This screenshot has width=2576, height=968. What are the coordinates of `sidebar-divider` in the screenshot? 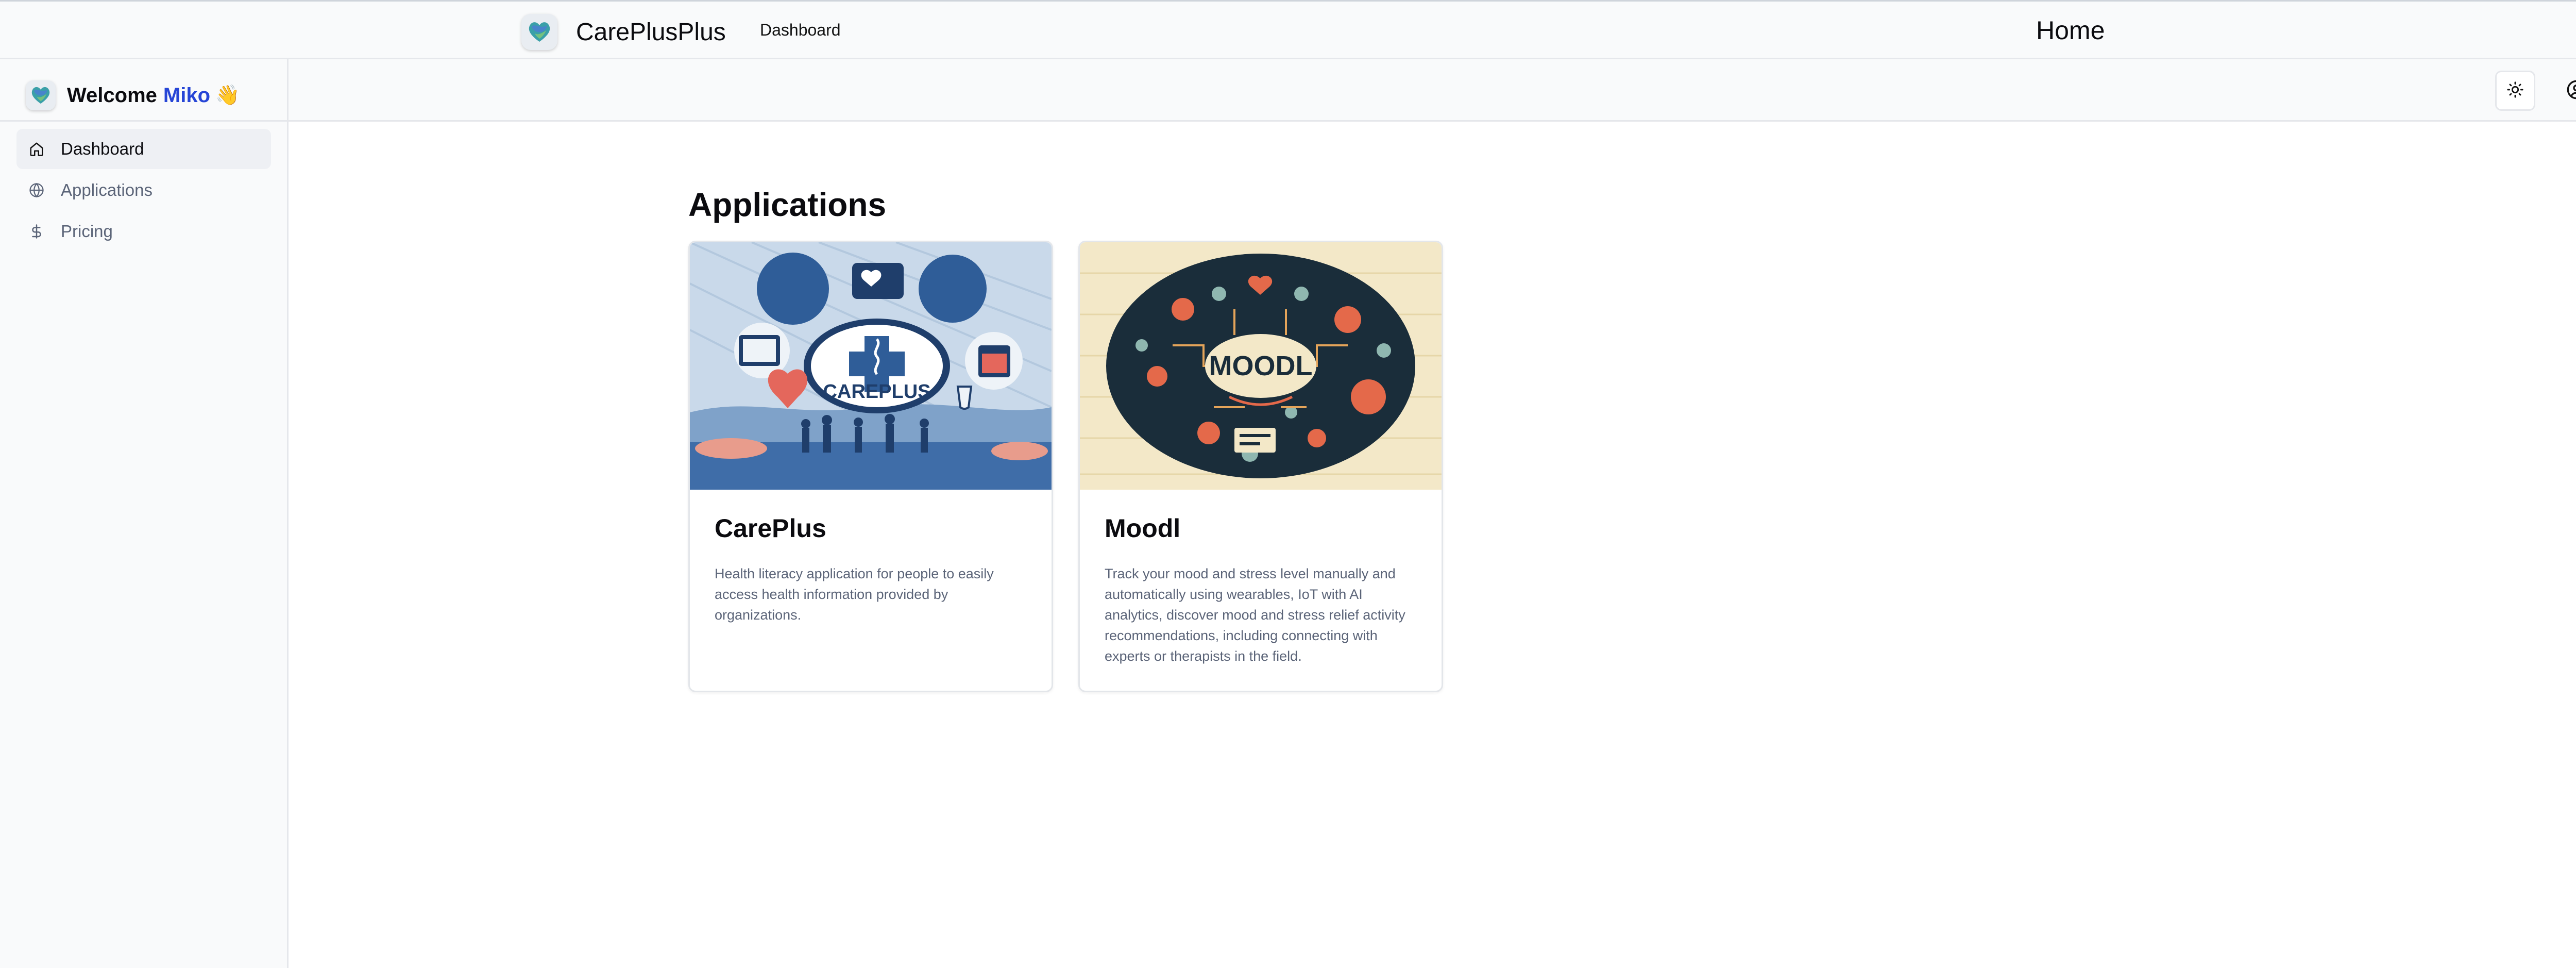 It's located at (144, 121).